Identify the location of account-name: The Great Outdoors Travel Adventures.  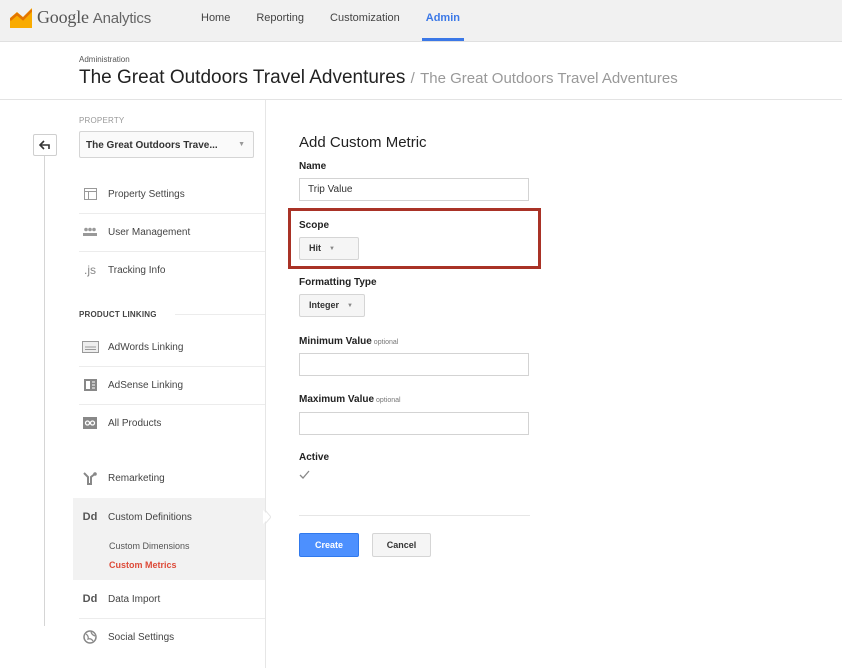
(242, 77).